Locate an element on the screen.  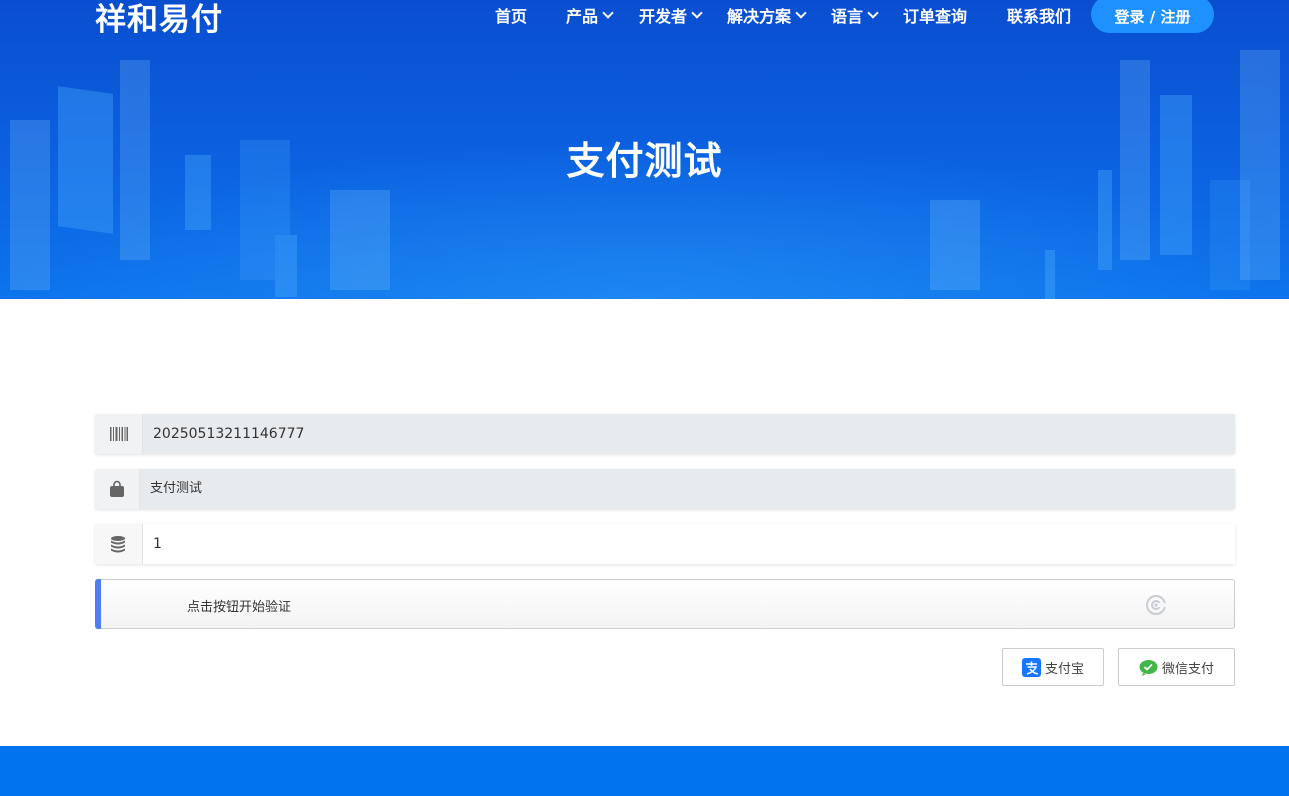
wechat-pay-label: 微信支付 is located at coordinates (1187, 669).